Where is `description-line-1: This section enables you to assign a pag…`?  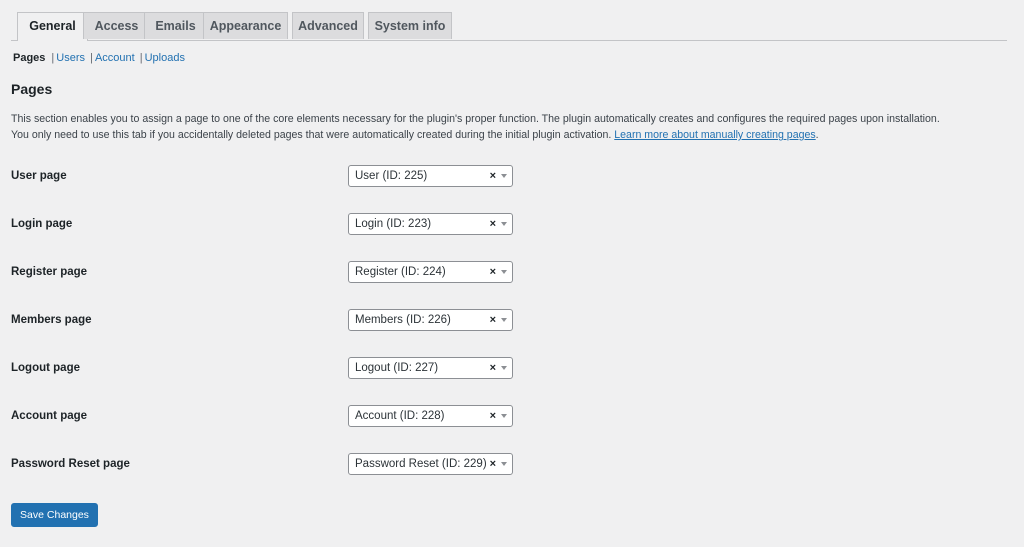 description-line-1: This section enables you to assign a pag… is located at coordinates (475, 119).